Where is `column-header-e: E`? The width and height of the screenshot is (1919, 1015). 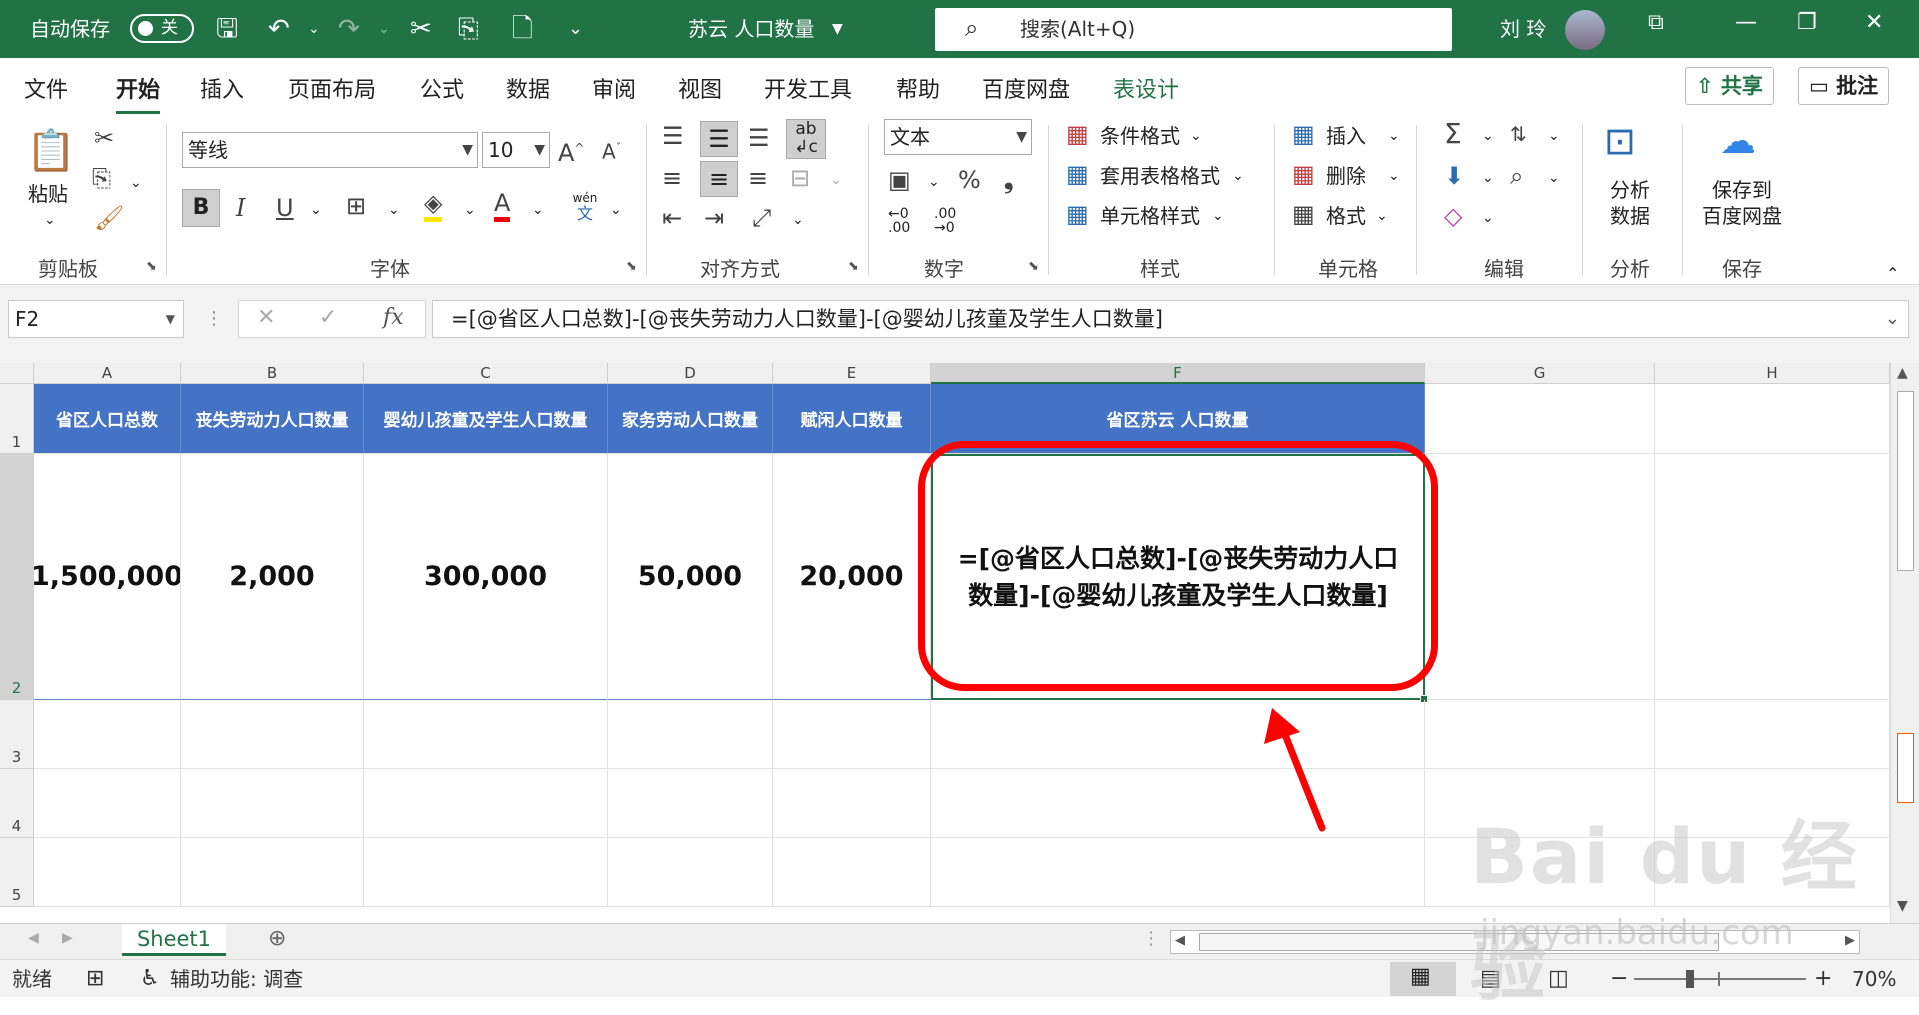
column-header-e: E is located at coordinates (852, 373).